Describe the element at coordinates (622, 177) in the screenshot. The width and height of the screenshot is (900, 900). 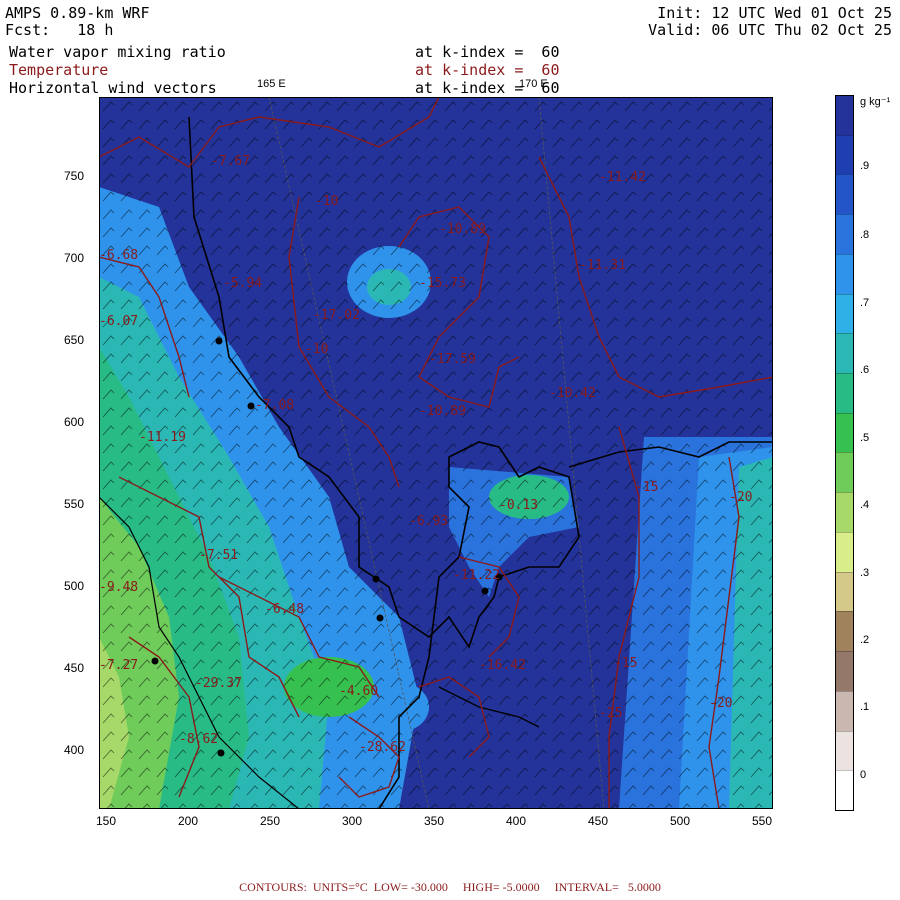
I see `contour-label: -11.42` at that location.